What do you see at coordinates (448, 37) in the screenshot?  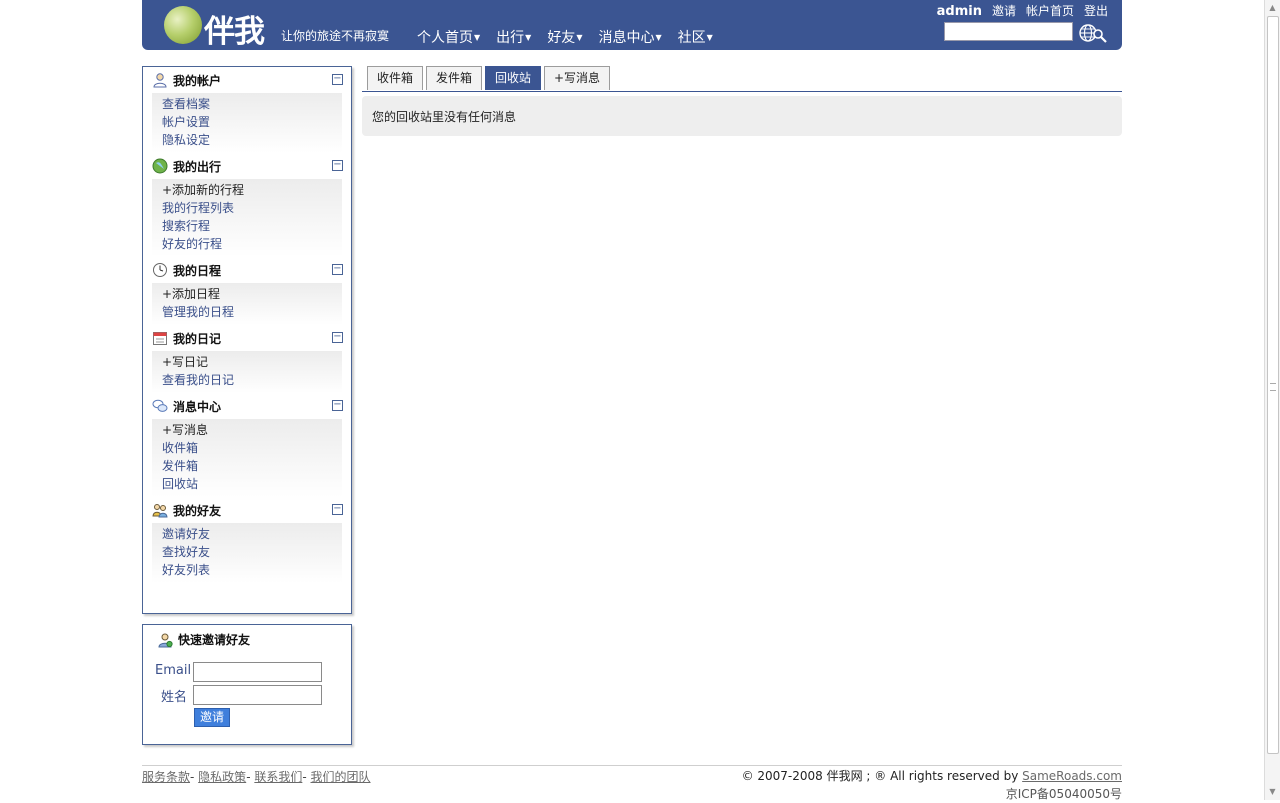 I see `nav-home: 个人首页▼` at bounding box center [448, 37].